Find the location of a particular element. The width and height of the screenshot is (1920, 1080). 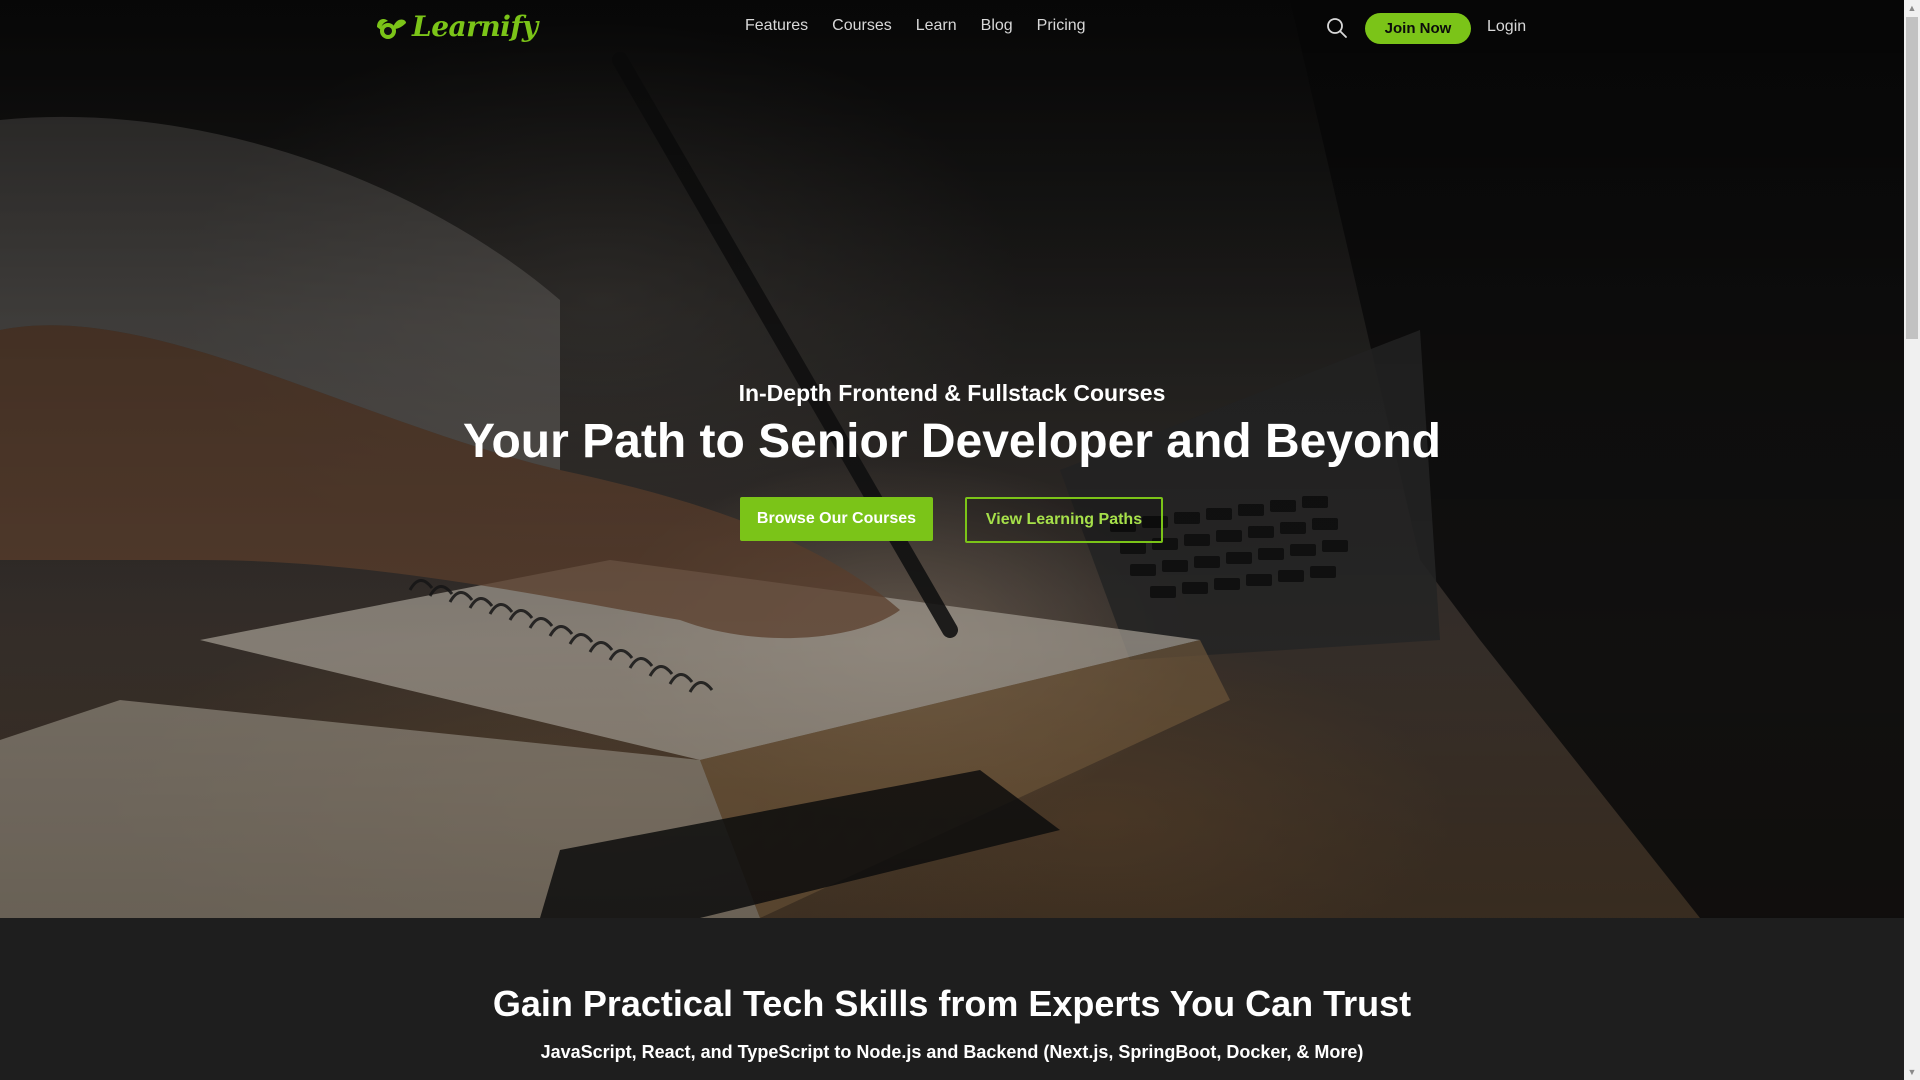

view-learning-paths-button: View Learning Paths is located at coordinates (1064, 520).